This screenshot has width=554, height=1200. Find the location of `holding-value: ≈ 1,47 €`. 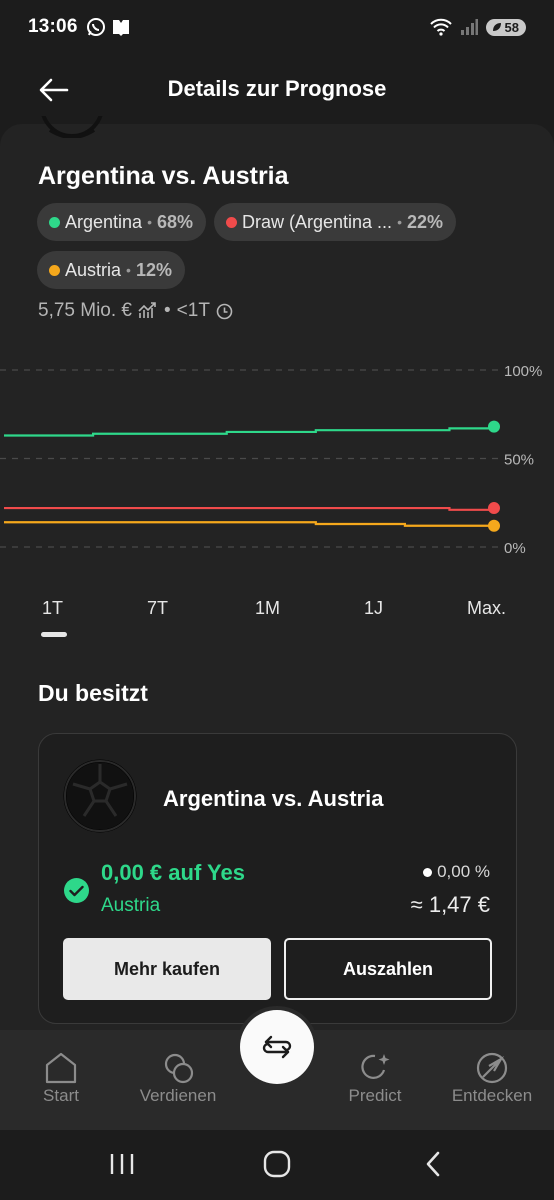

holding-value: ≈ 1,47 € is located at coordinates (450, 904).